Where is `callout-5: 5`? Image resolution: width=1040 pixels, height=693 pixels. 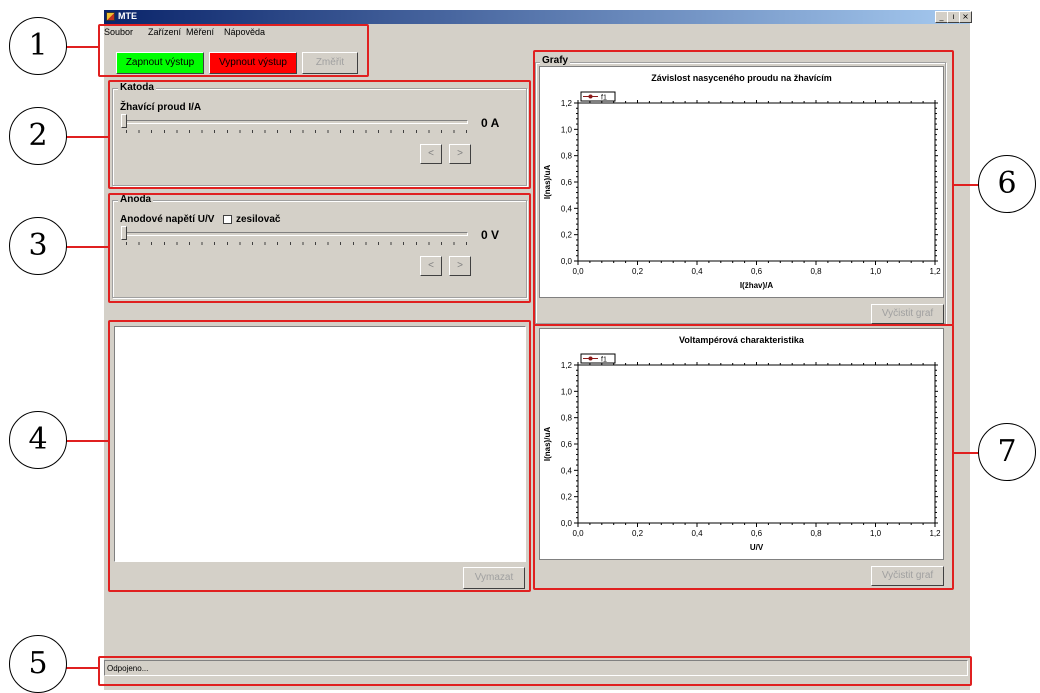
callout-5: 5 is located at coordinates (38, 664).